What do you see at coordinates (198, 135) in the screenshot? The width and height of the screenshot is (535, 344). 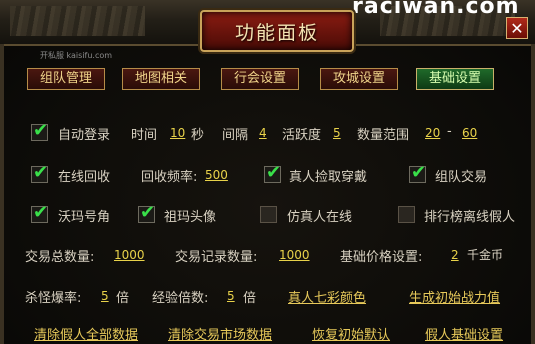 I see `time-unit: 秒` at bounding box center [198, 135].